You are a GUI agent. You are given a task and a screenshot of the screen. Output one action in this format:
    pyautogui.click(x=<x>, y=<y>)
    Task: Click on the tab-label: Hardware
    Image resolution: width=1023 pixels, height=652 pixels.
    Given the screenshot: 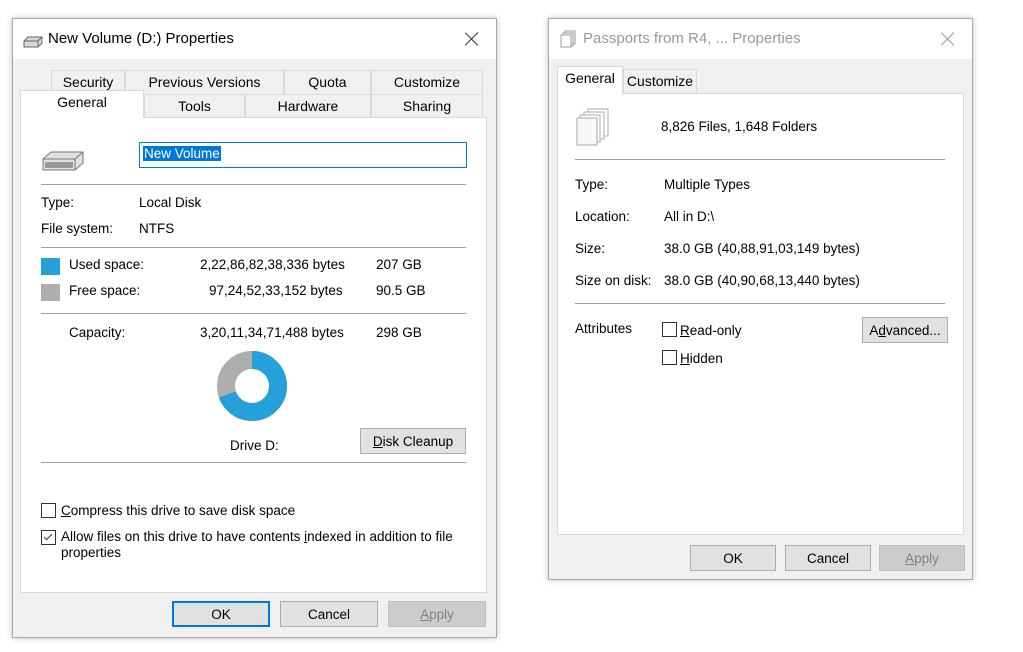 What is the action you would take?
    pyautogui.click(x=308, y=106)
    